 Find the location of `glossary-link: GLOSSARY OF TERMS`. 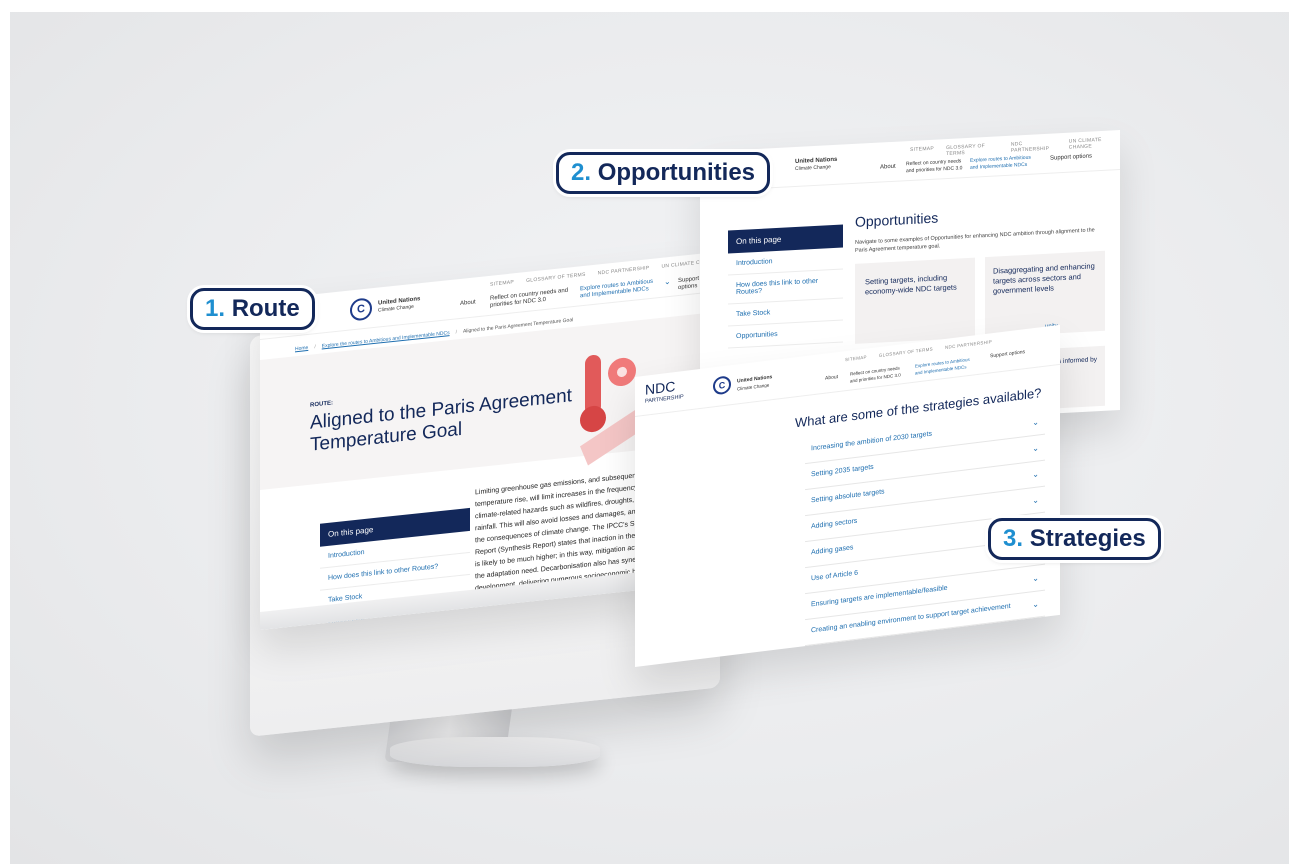

glossary-link: GLOSSARY OF TERMS is located at coordinates (556, 278).